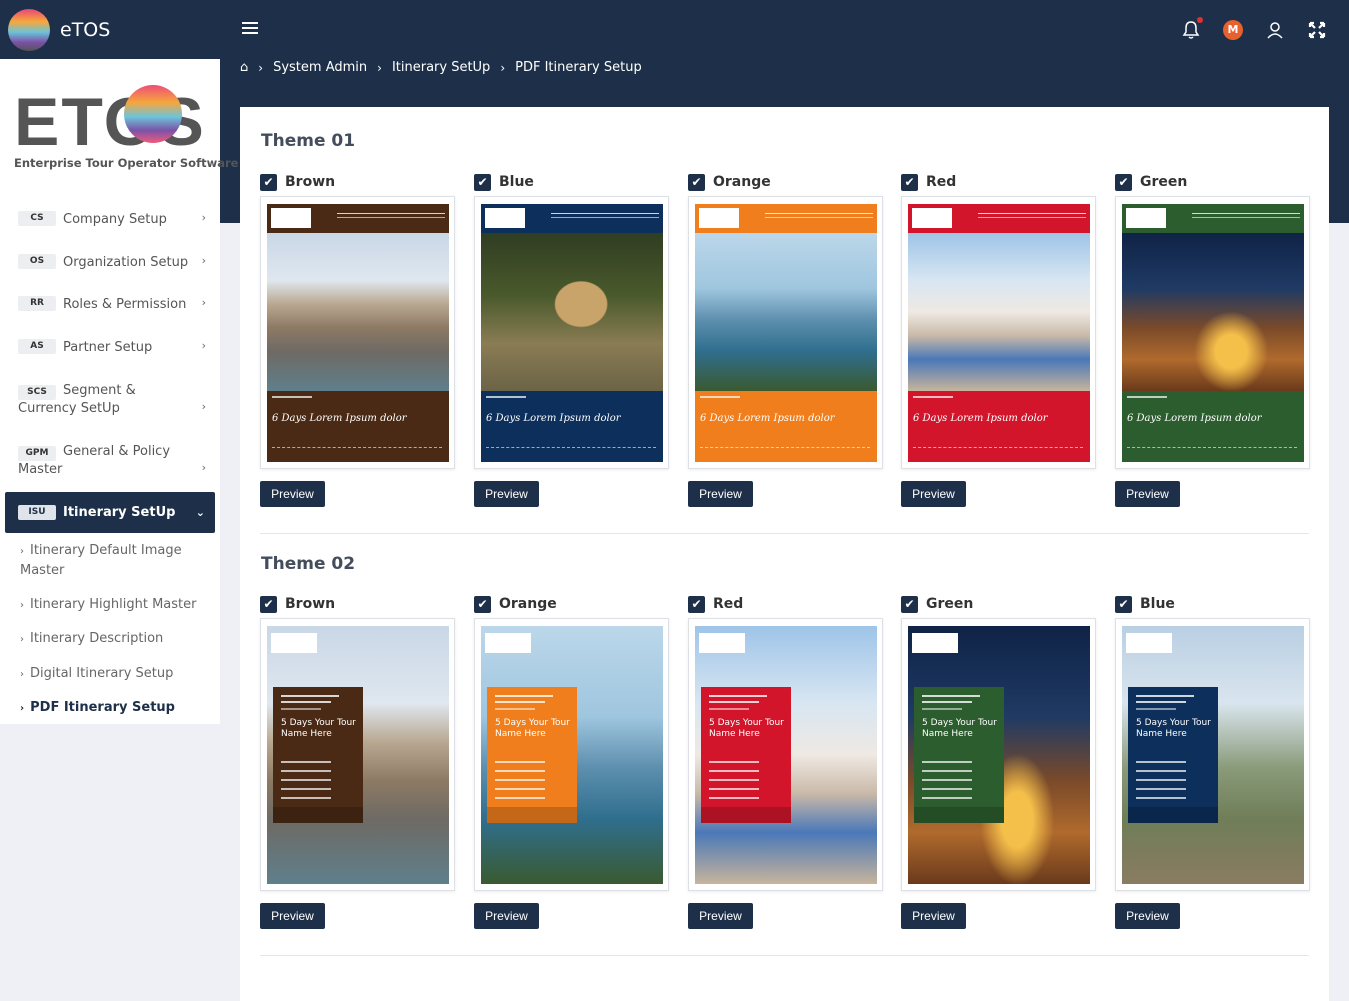 The height and width of the screenshot is (1001, 1349). Describe the element at coordinates (115, 674) in the screenshot. I see `subnav-item: › Digital Itinerary Setup` at that location.